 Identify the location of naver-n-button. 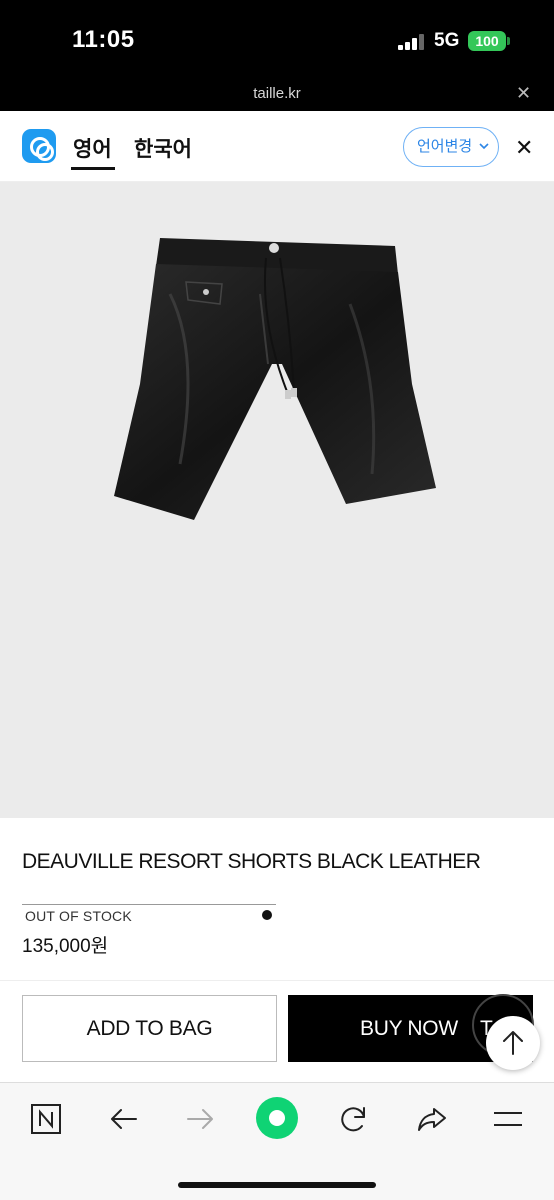
(46, 1119).